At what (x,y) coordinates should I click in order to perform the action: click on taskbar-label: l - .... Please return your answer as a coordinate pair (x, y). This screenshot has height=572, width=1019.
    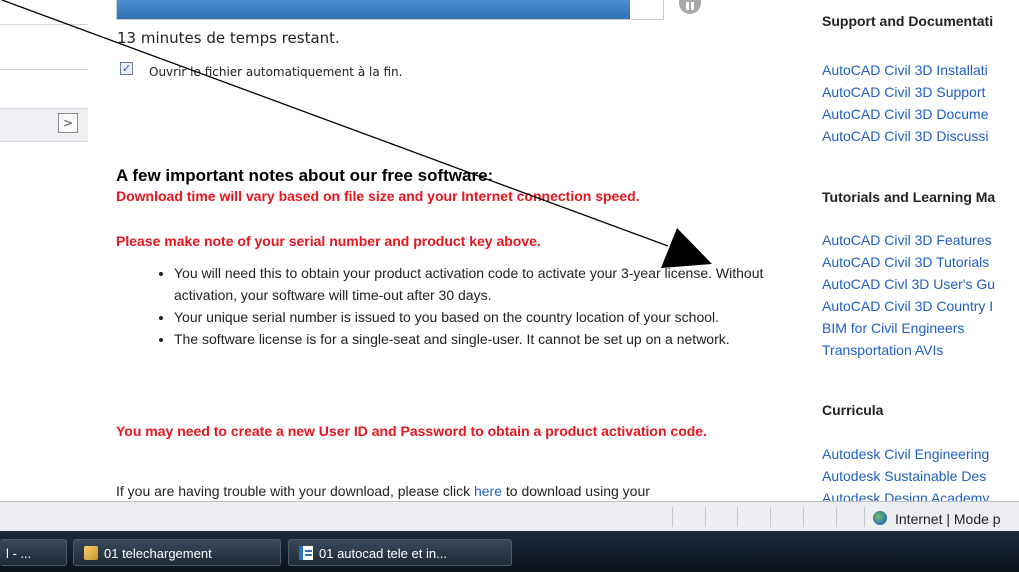
    Looking at the image, I should click on (19, 553).